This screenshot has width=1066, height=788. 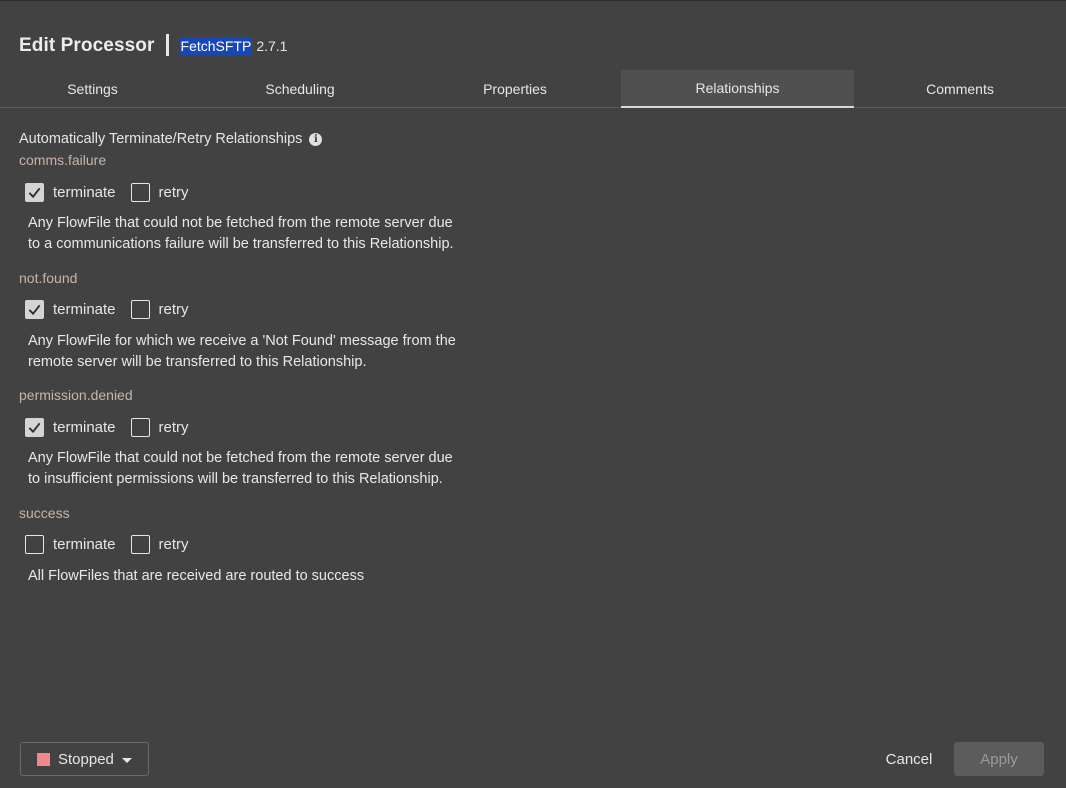 I want to click on run-status-dropdown: Stopped, so click(x=84, y=759).